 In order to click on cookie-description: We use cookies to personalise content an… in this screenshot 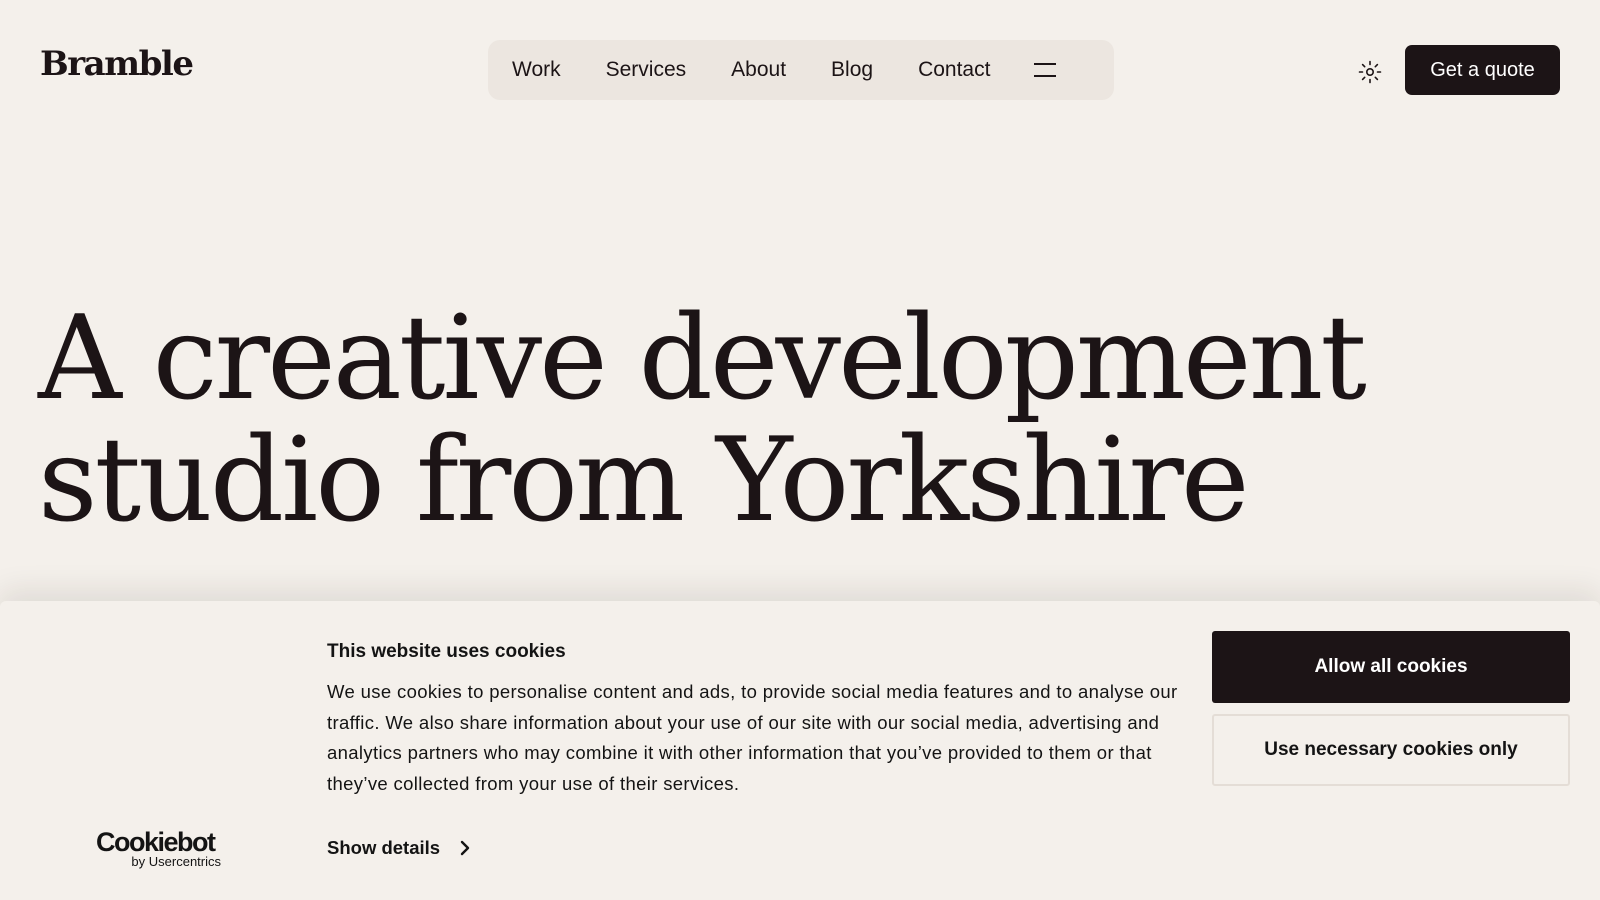, I will do `click(752, 737)`.